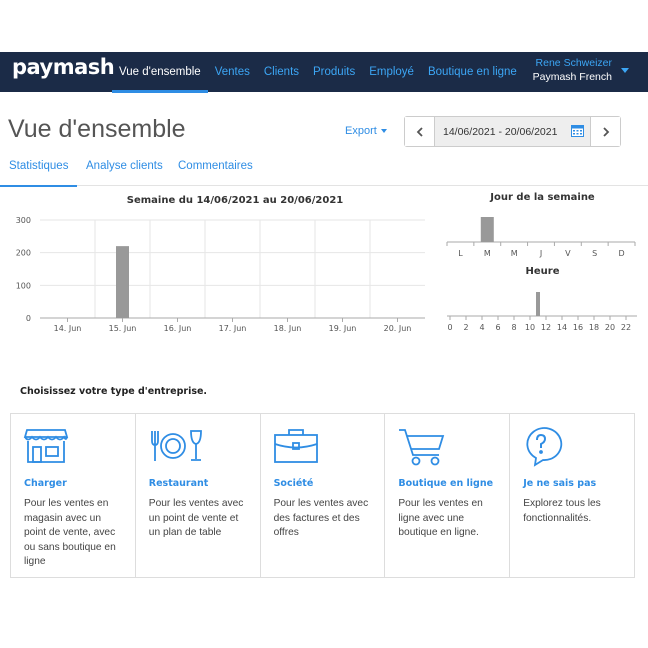  I want to click on x-tick-label: 0, so click(449, 327).